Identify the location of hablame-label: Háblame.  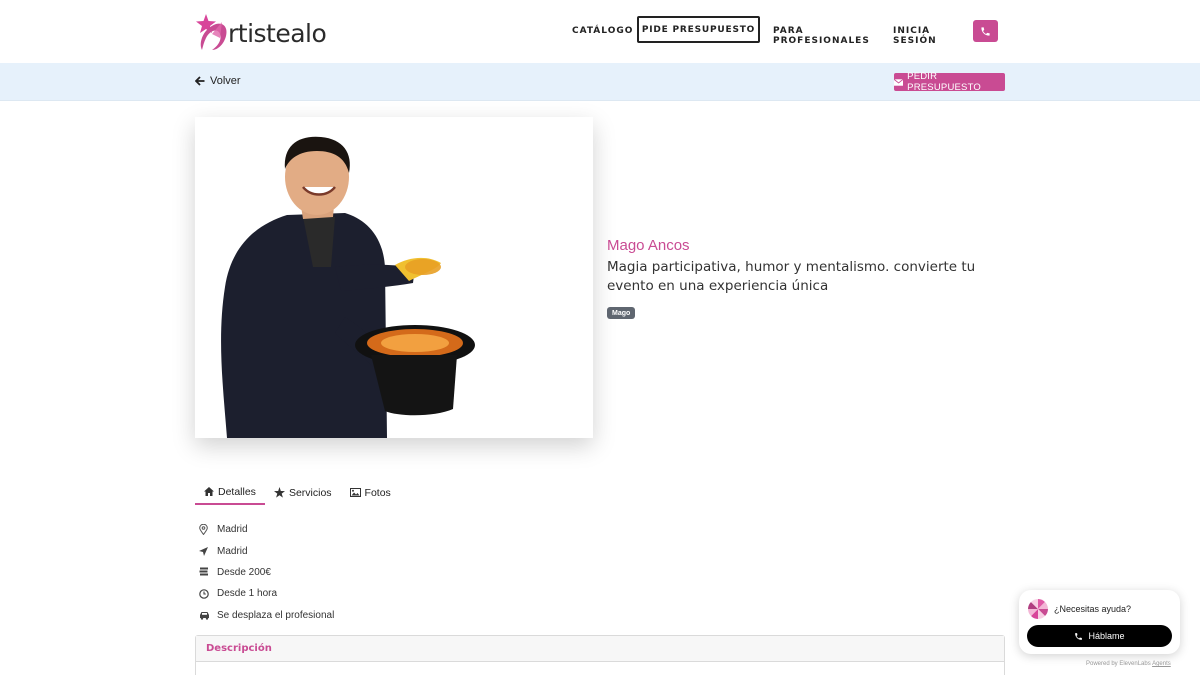
(1106, 636).